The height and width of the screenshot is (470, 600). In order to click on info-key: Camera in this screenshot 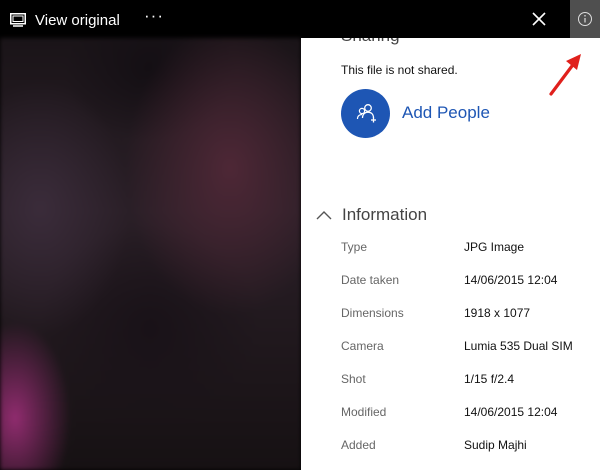, I will do `click(362, 346)`.